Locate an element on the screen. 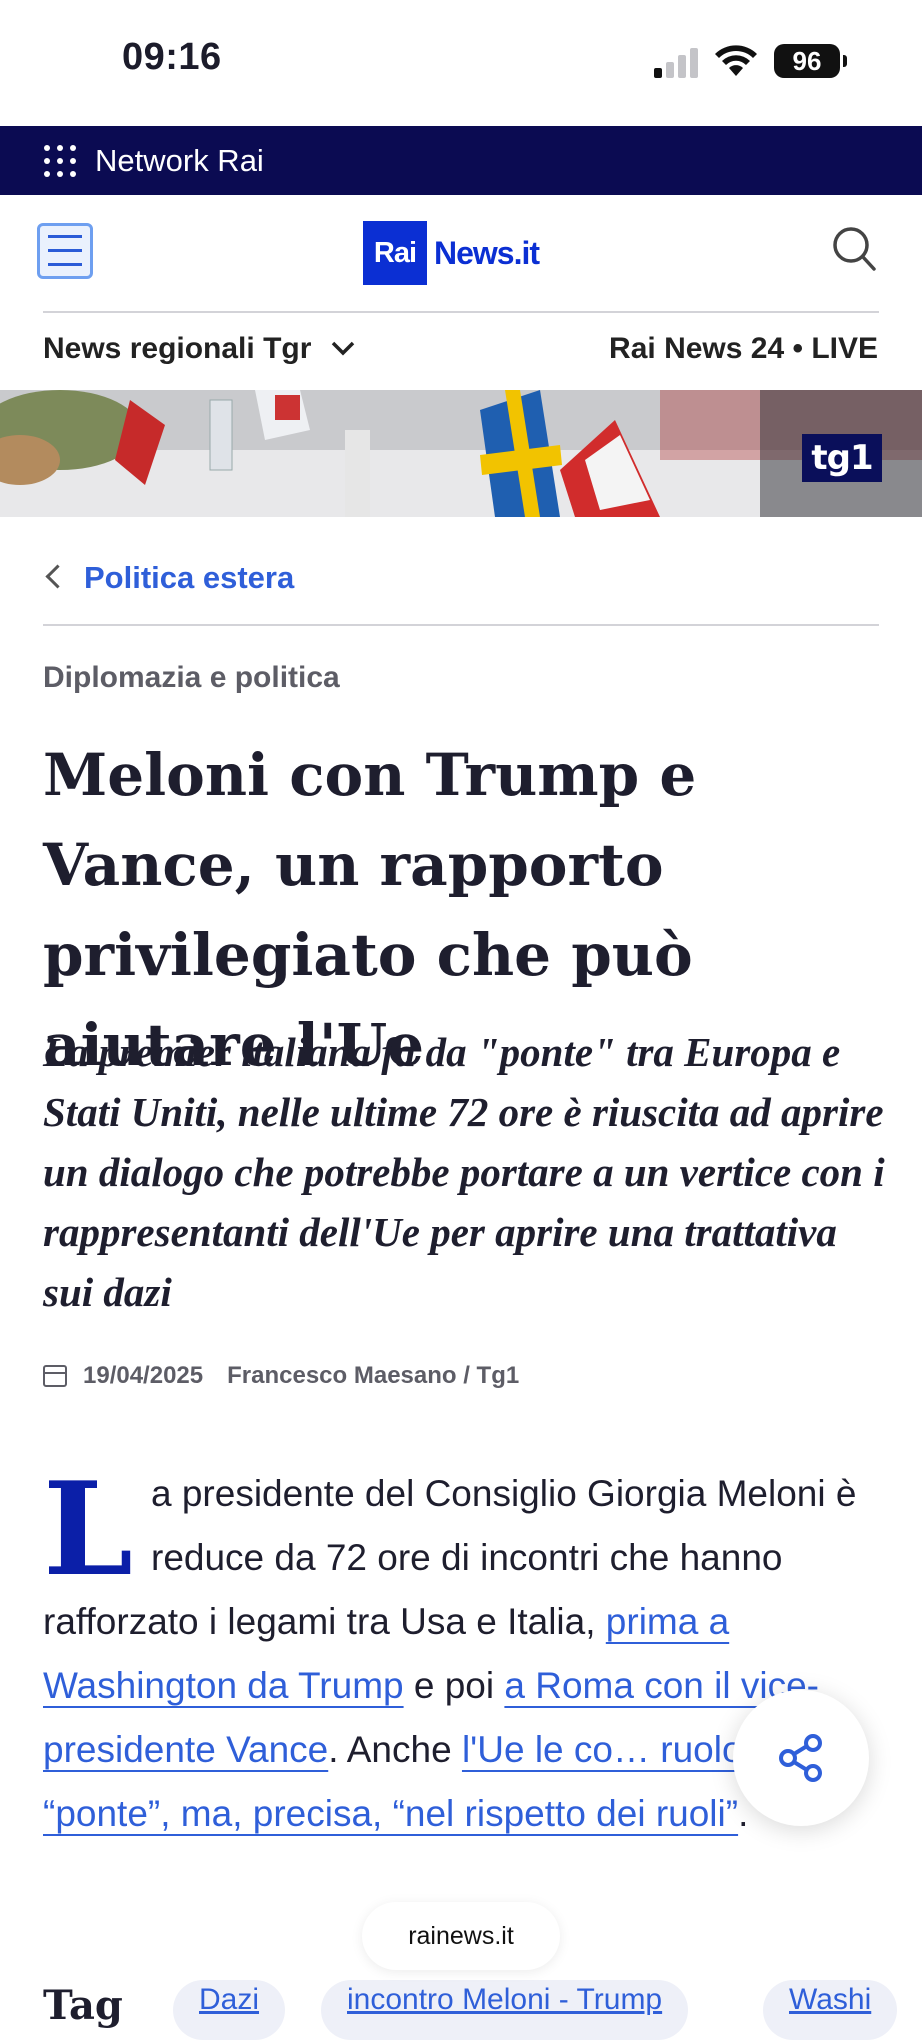  battery-icon: 96 is located at coordinates (810, 61).